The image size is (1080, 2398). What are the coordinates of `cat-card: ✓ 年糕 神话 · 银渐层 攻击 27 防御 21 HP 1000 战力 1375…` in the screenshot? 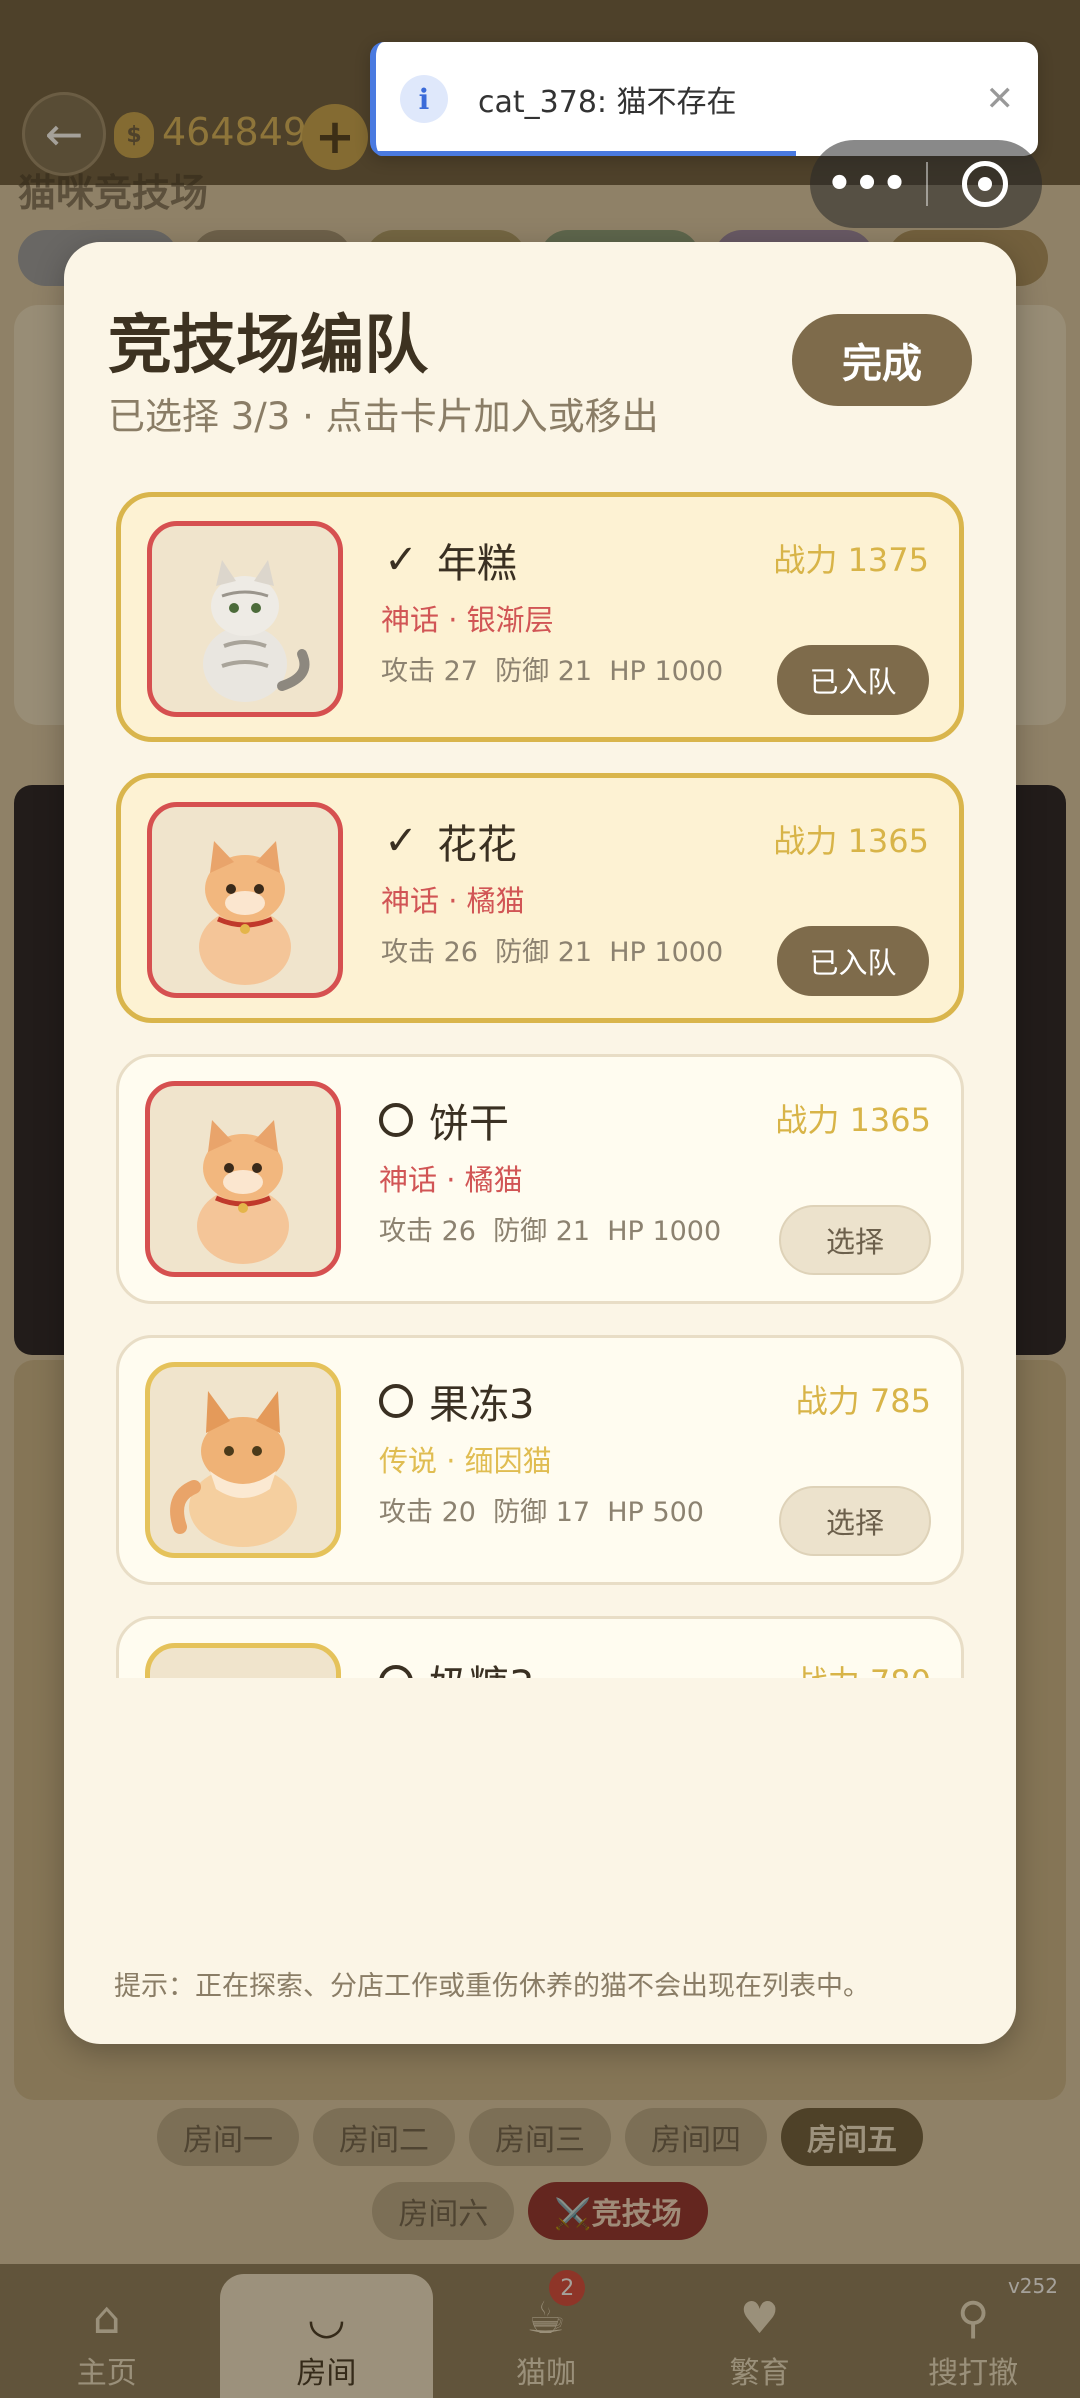 It's located at (540, 617).